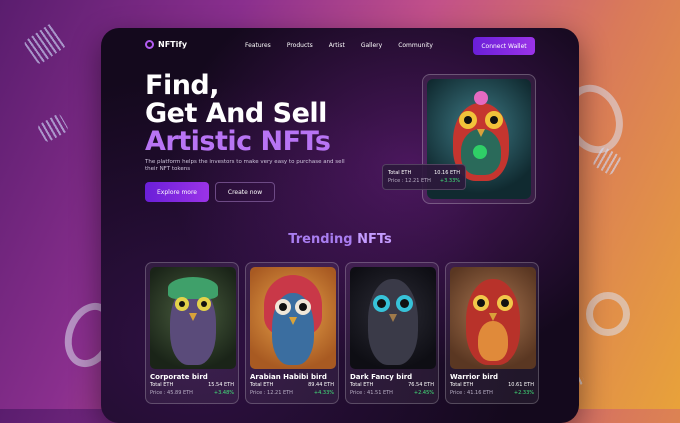 The image size is (680, 423). What do you see at coordinates (321, 385) in the screenshot?
I see `nft-total: 89.44 ETH` at bounding box center [321, 385].